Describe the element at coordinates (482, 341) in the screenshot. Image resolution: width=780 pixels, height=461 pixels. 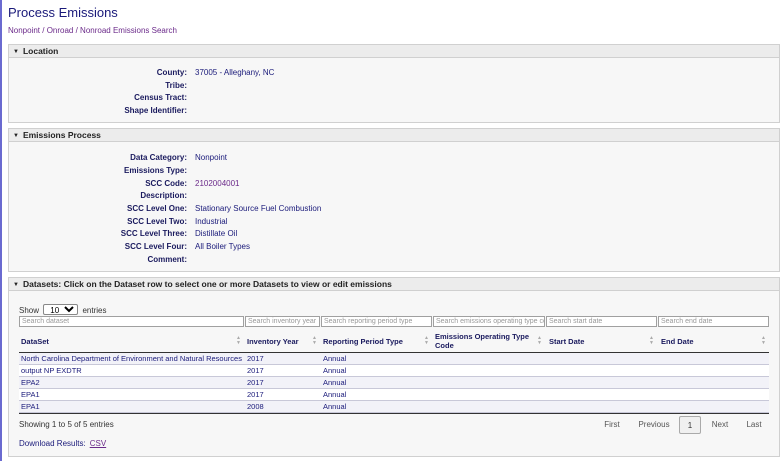
I see `column-header-operating-type-label: Emissions Operating Type Code` at that location.